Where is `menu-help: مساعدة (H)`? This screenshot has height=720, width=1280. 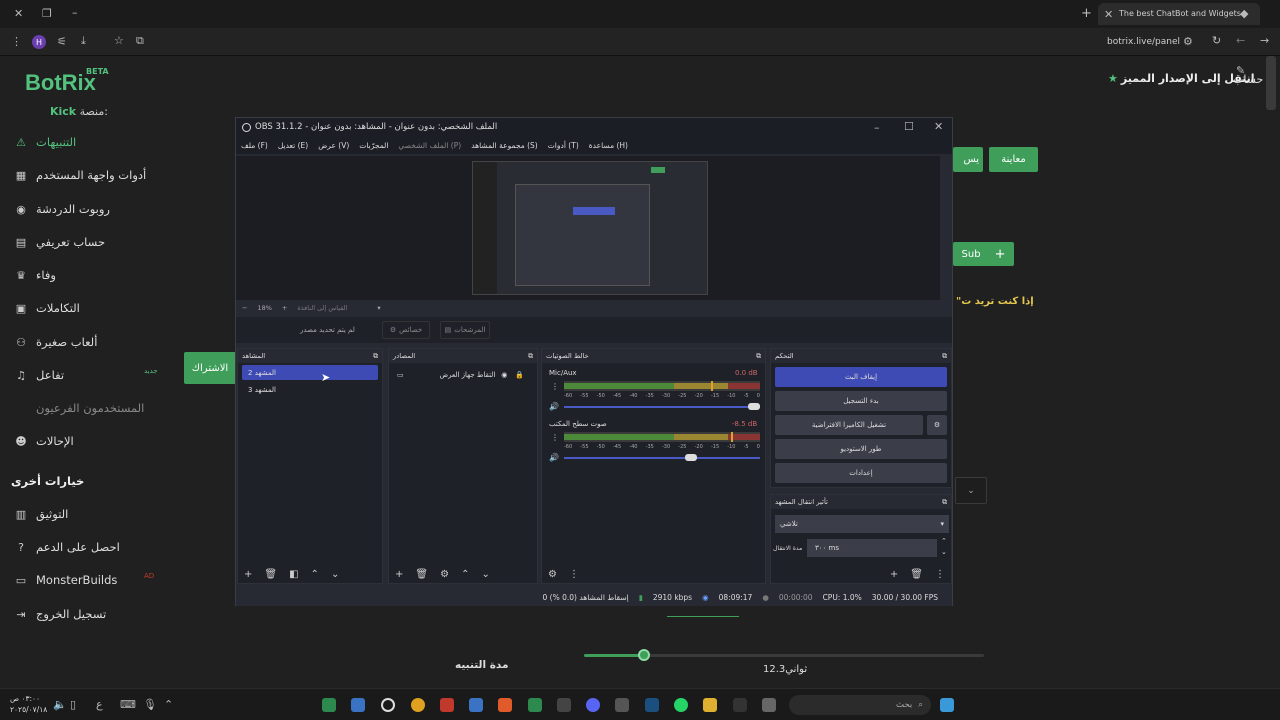 menu-help: مساعدة (H) is located at coordinates (608, 145).